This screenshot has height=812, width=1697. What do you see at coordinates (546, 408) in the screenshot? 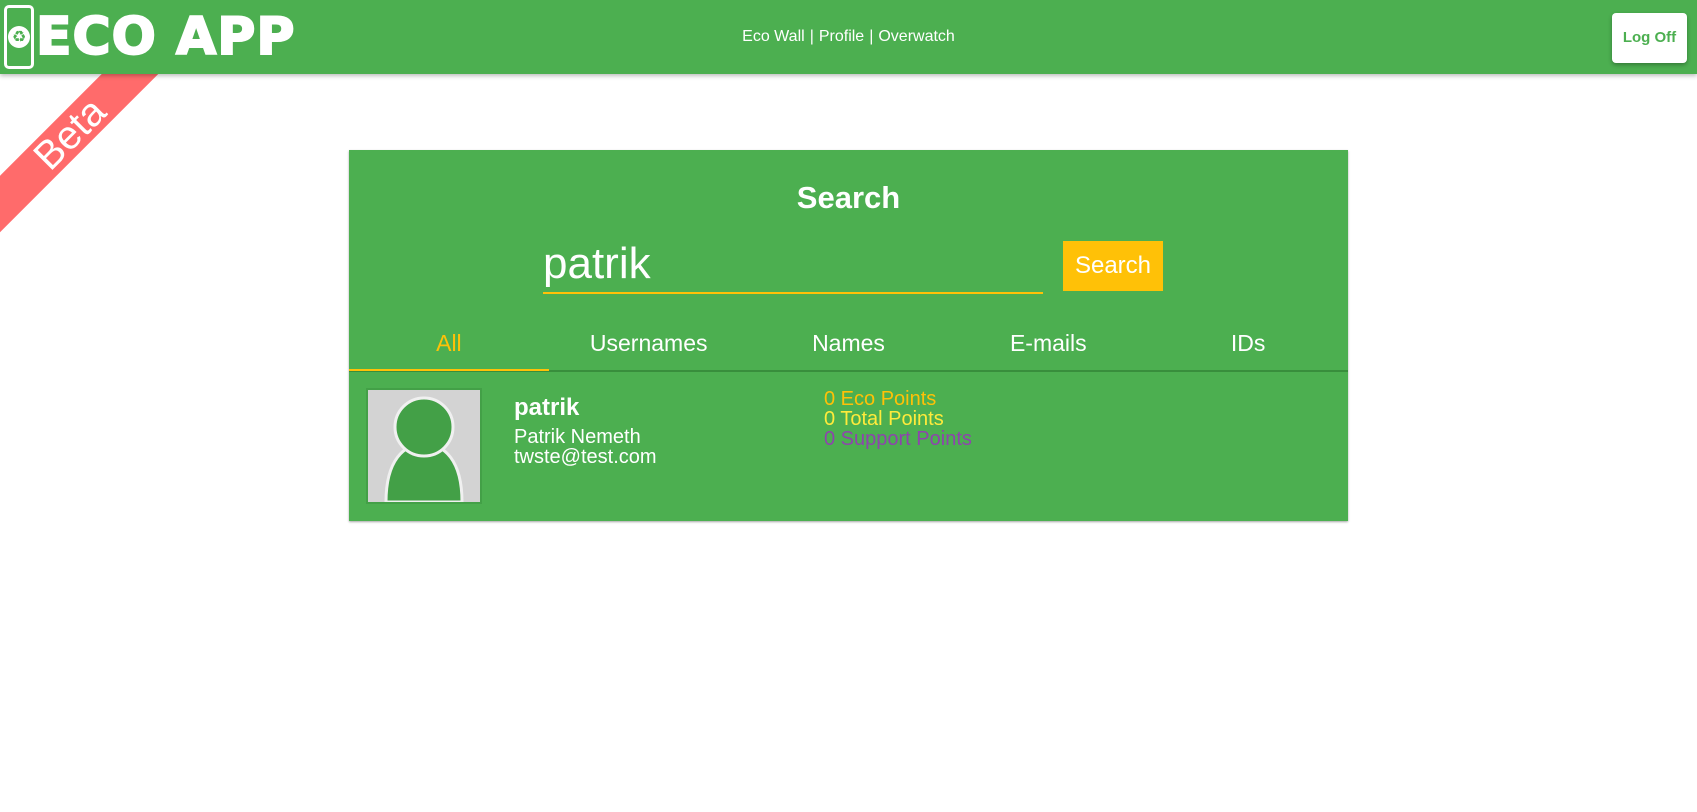
I see `result-username: patrik` at bounding box center [546, 408].